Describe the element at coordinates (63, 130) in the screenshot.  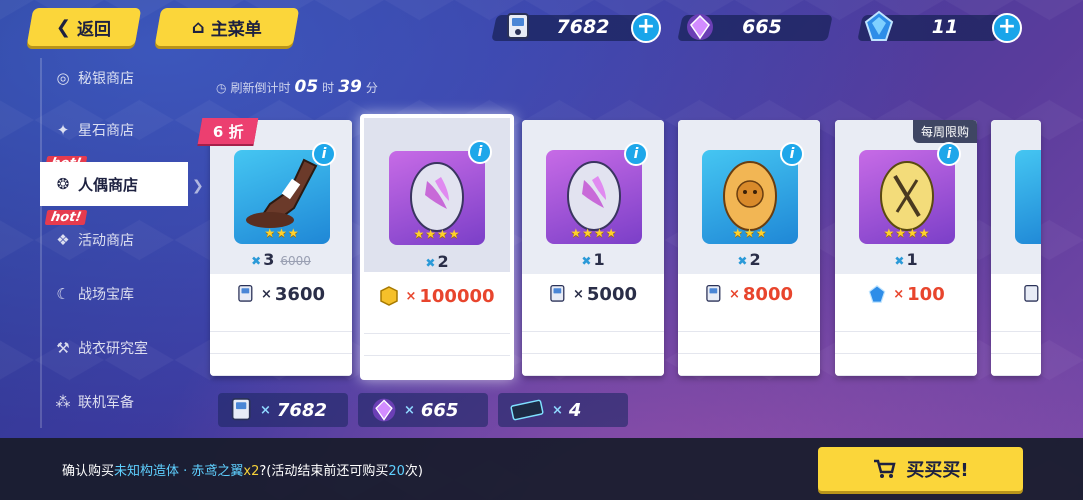
I see `star-stone-icon: ✦` at that location.